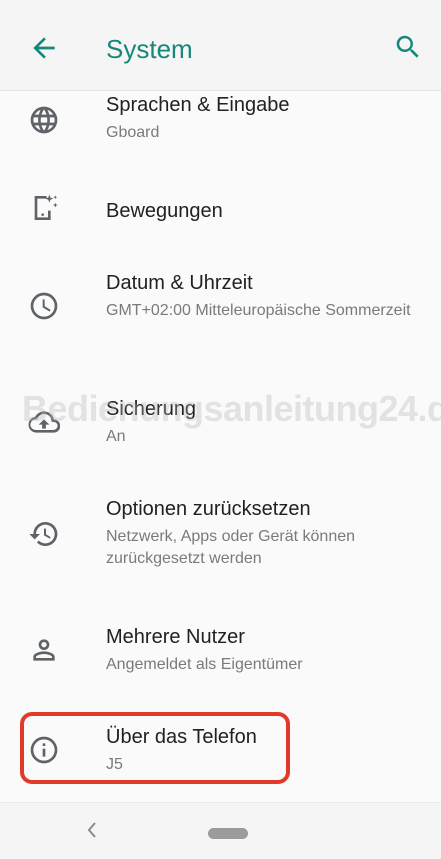  I want to click on phone-gestures-icon, so click(46, 207).